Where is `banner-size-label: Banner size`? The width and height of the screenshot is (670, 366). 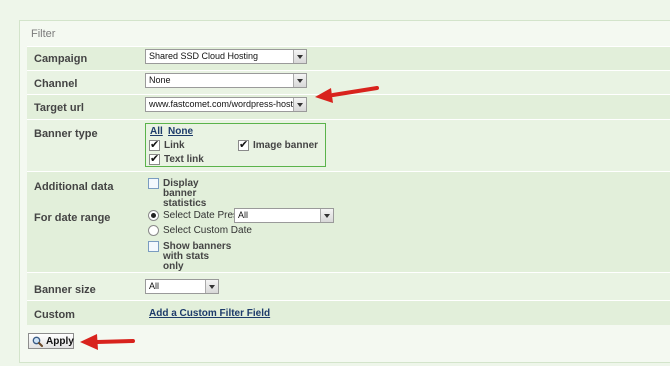
banner-size-label: Banner size is located at coordinates (65, 290).